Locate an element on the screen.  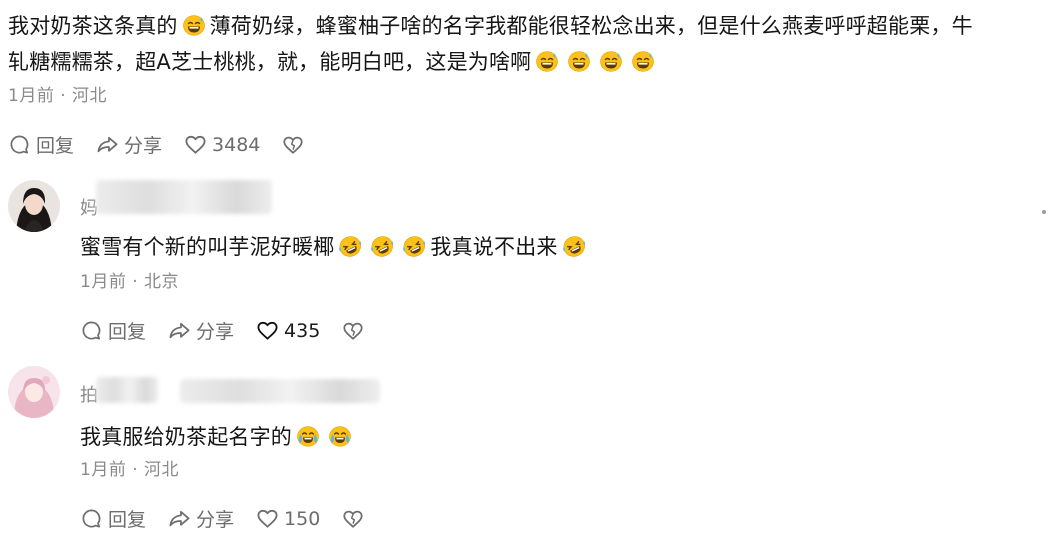
like-count: 3484 is located at coordinates (236, 144).